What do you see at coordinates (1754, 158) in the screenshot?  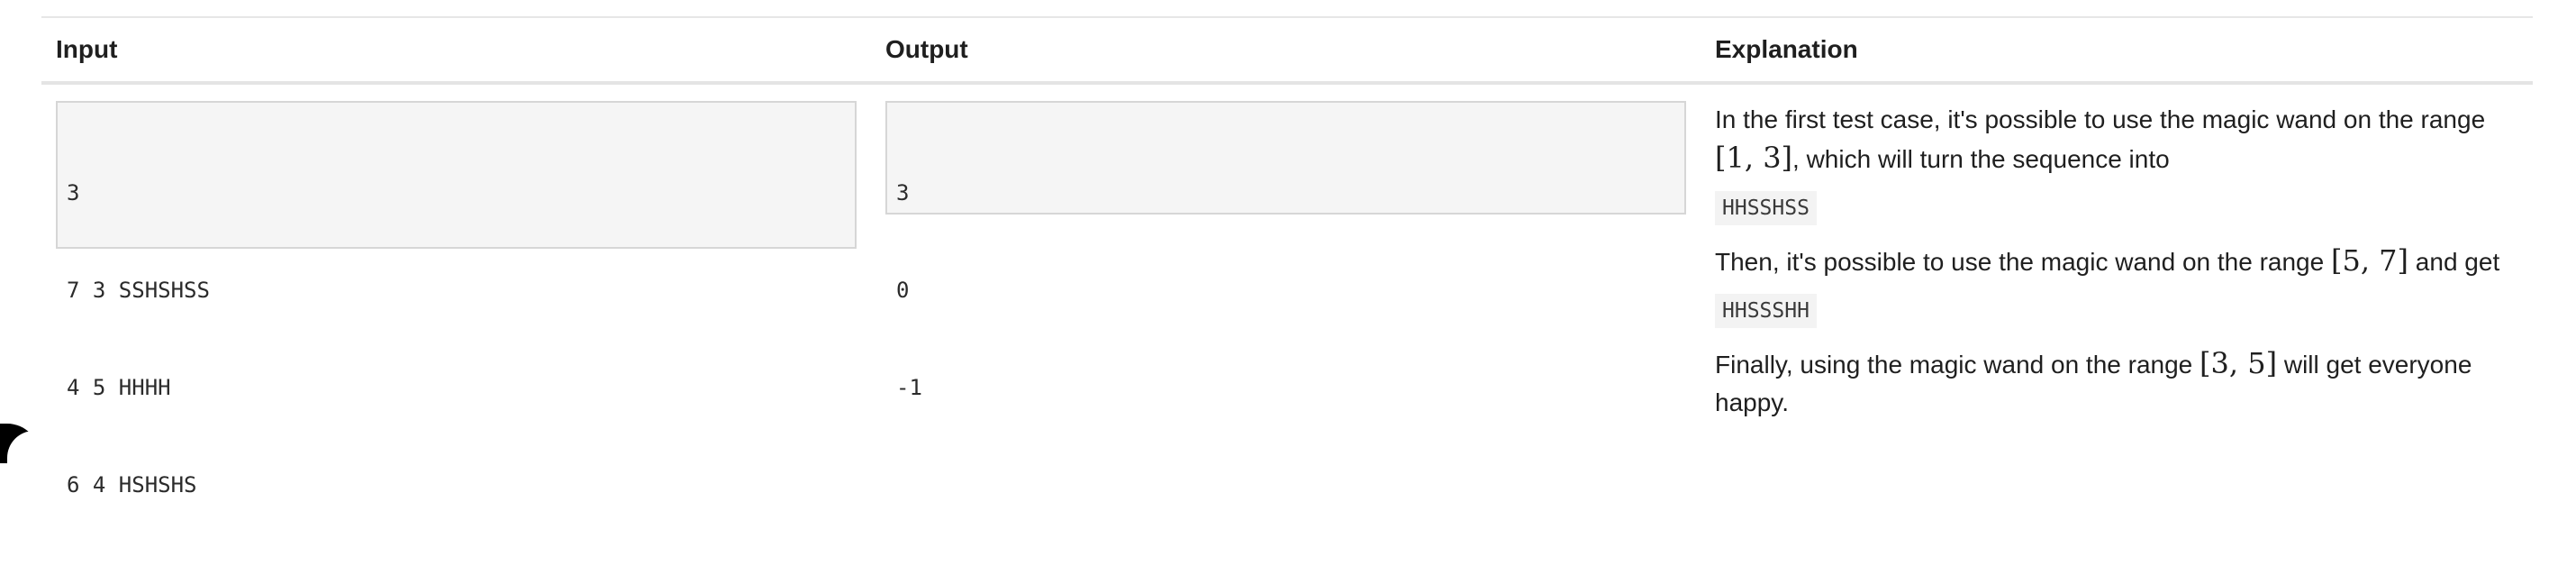 I see `range-math: [1, 3]` at bounding box center [1754, 158].